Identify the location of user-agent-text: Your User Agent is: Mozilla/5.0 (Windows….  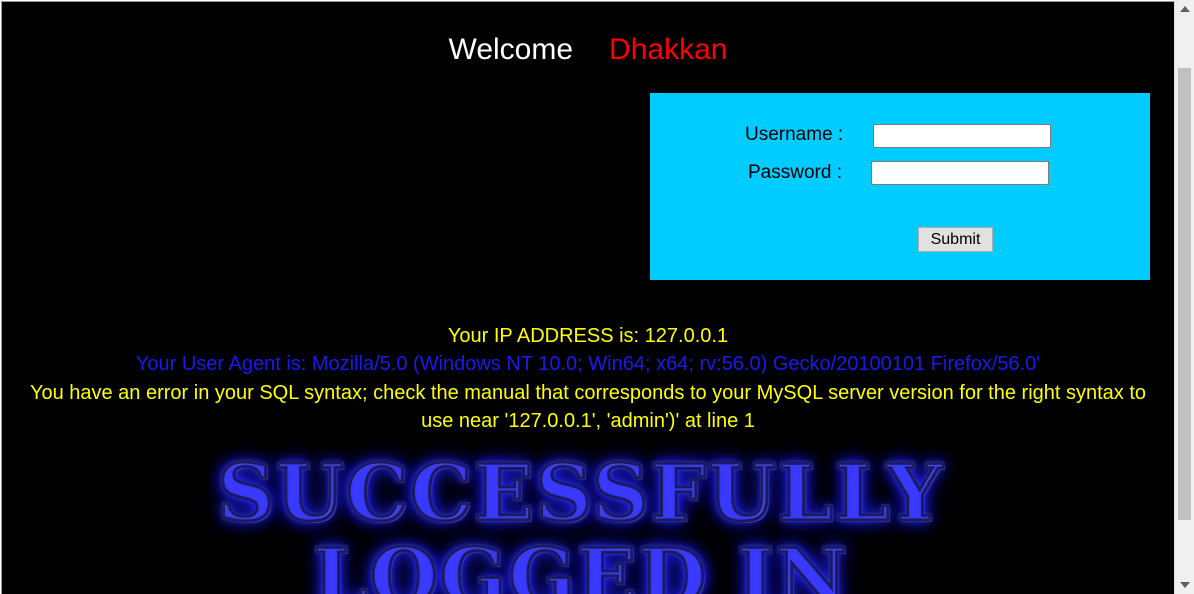
(588, 364).